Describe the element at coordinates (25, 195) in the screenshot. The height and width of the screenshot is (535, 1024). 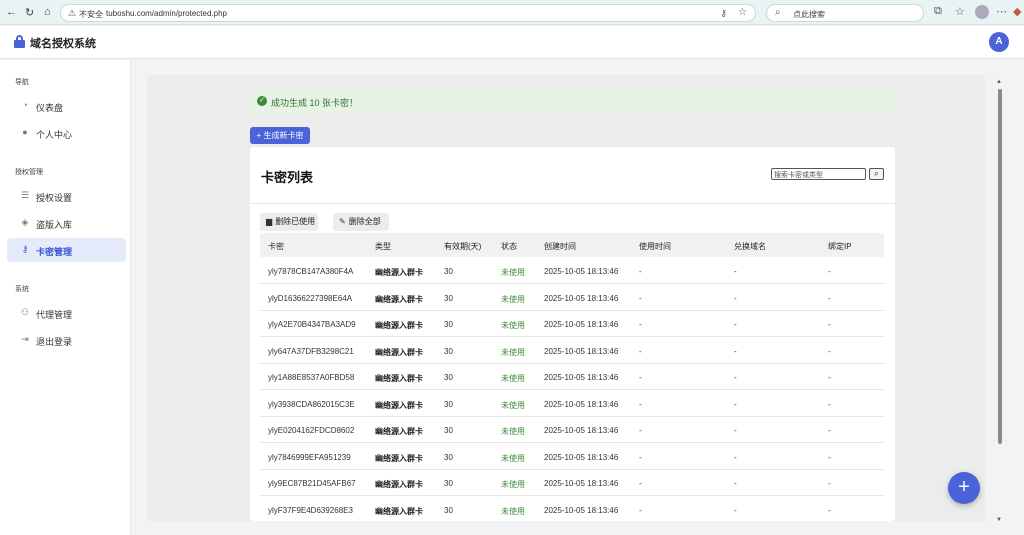
I see `sliders-icon: ☰` at that location.